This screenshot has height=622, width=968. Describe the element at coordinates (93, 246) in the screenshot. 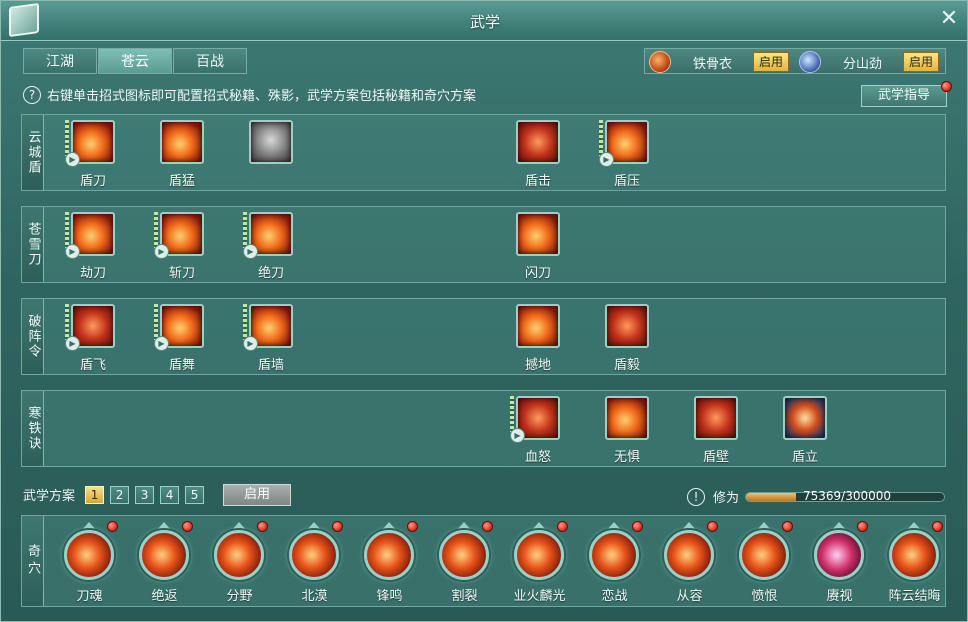

I see `skill-jiedao: ▶ 劫刀` at that location.